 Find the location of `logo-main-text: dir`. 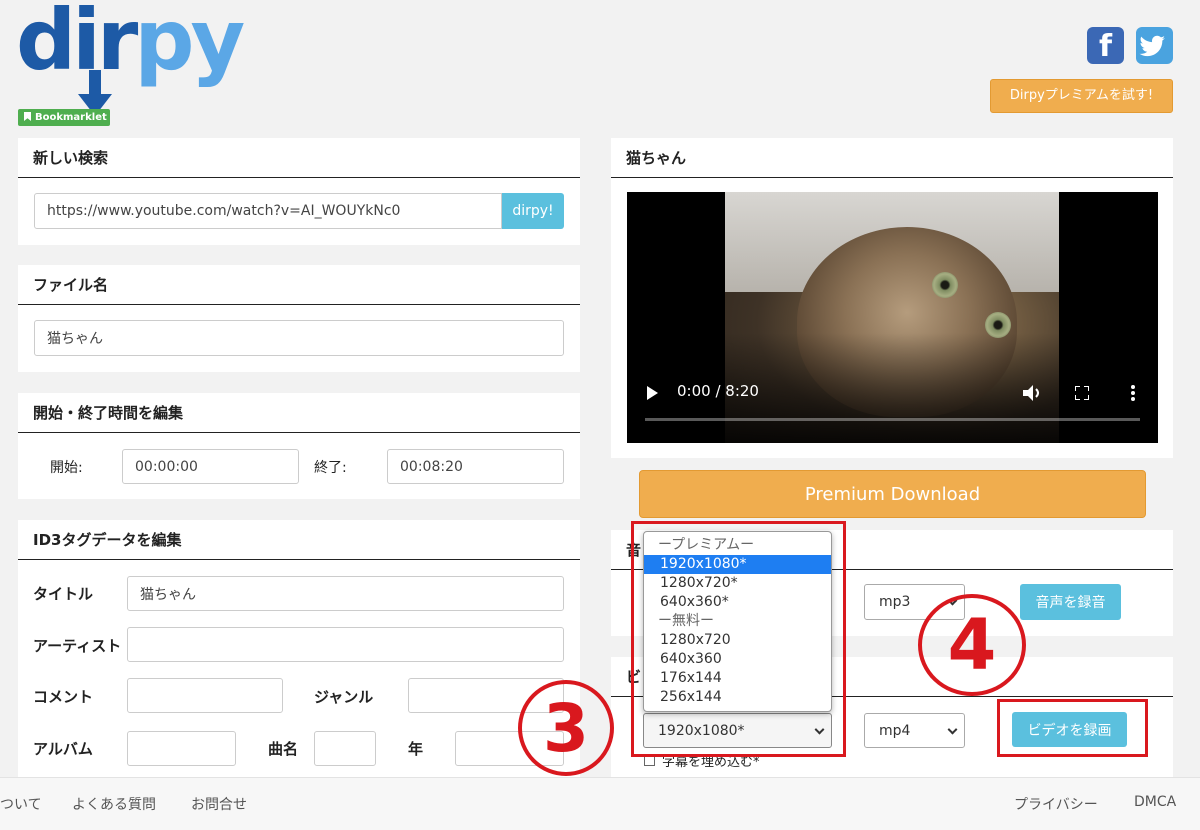

logo-main-text: dir is located at coordinates (77, 44).